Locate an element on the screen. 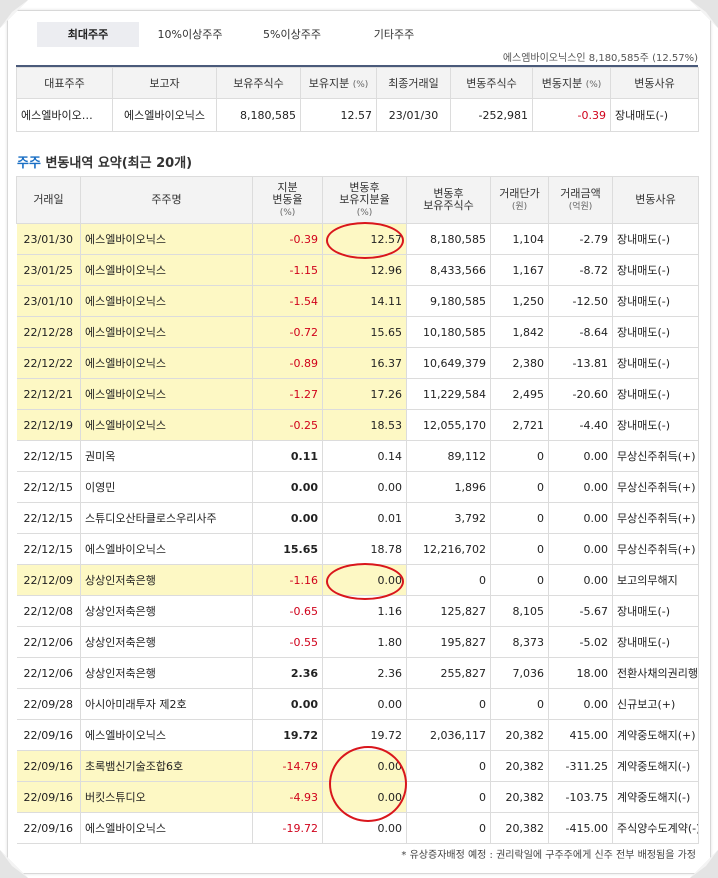  cell-after-pct: 18.78 is located at coordinates (364, 549).